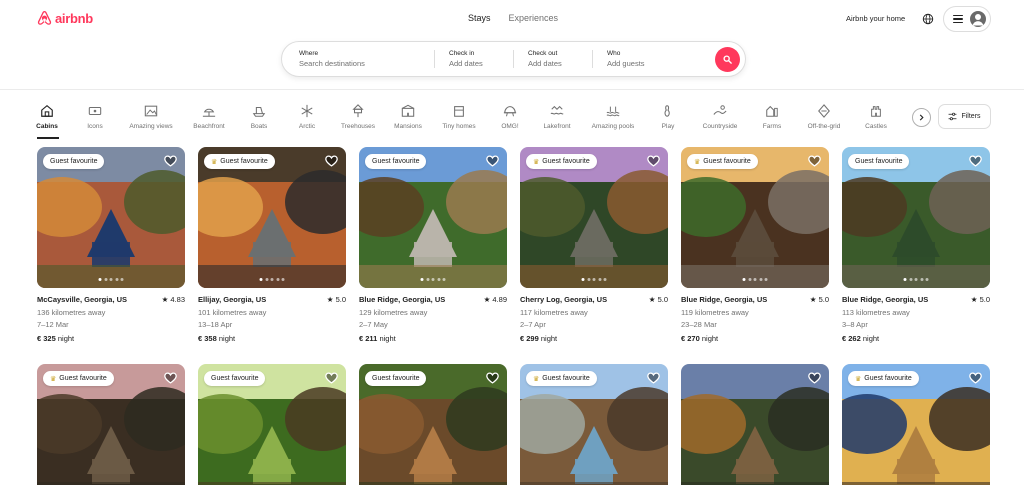  What do you see at coordinates (613, 126) in the screenshot?
I see `category-label: Amazing pools` at bounding box center [613, 126].